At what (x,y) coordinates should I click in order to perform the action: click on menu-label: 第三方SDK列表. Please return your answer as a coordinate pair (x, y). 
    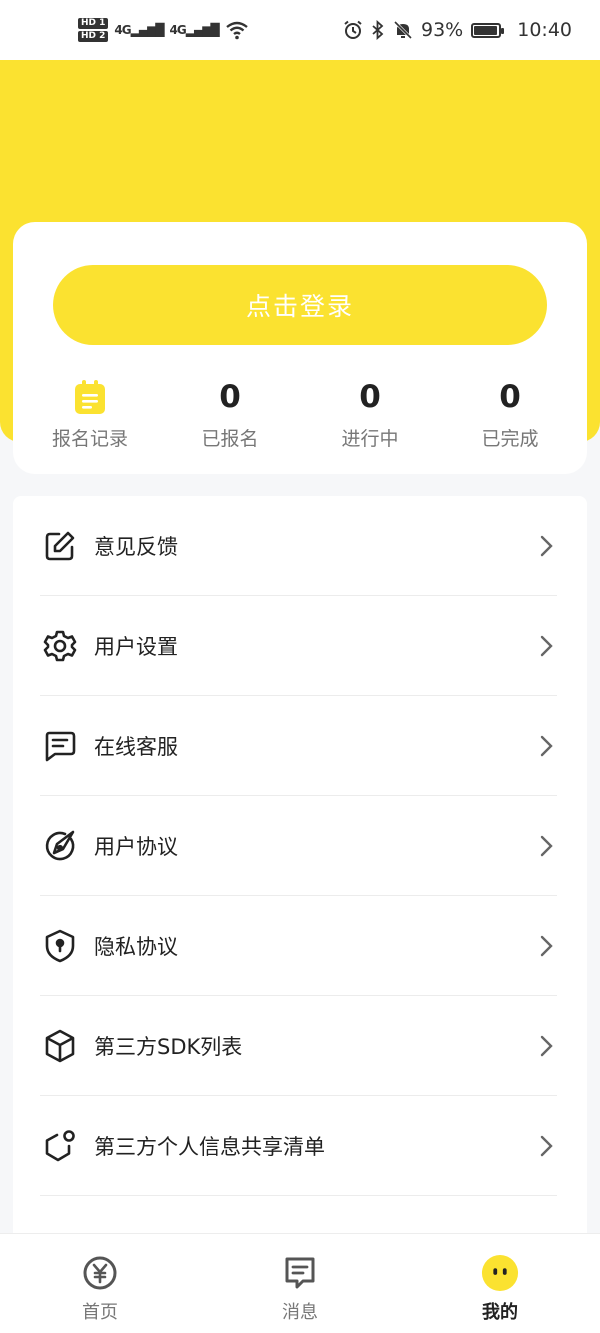
    Looking at the image, I should click on (168, 1047).